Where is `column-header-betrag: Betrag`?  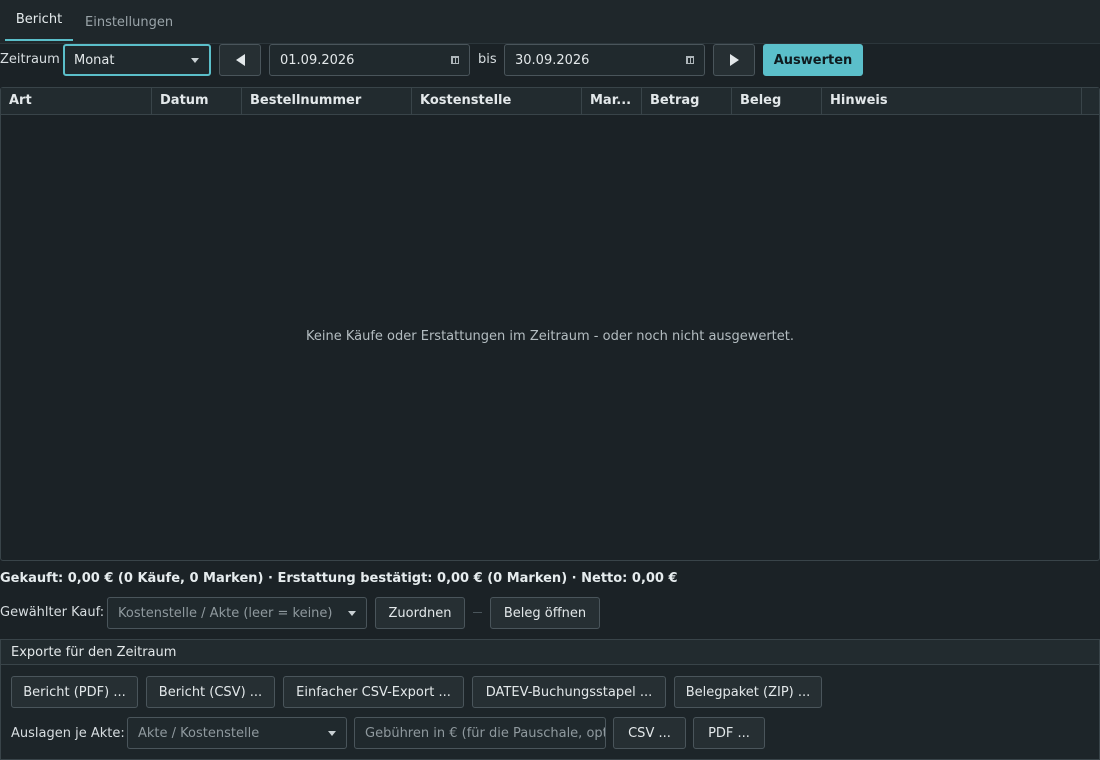
column-header-betrag: Betrag is located at coordinates (687, 101).